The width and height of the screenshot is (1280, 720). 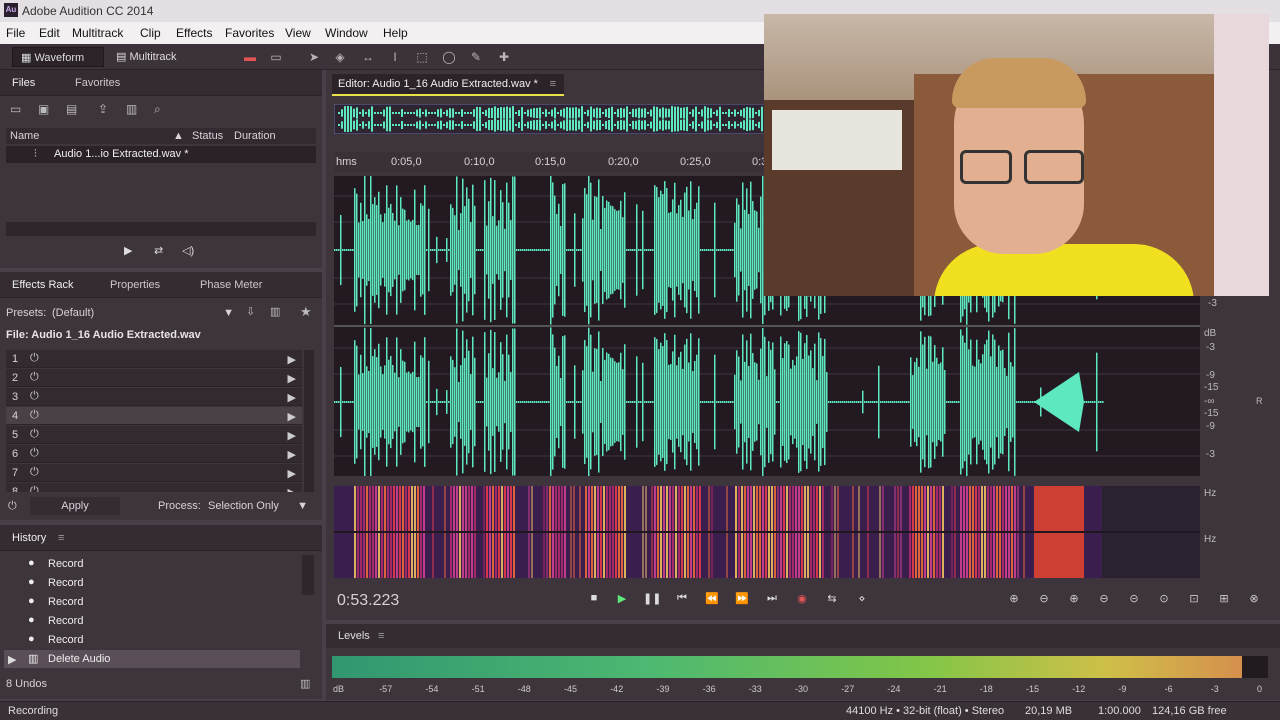 I want to click on delete-preset-icon: ▥, so click(x=275, y=311).